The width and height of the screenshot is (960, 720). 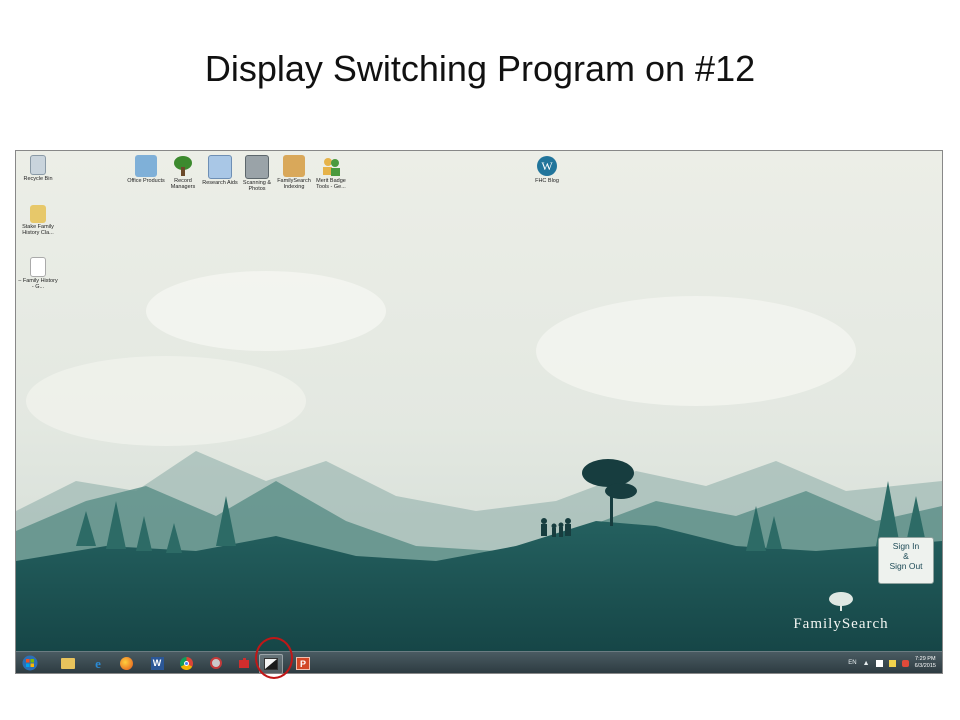 I want to click on system-tray: EN ▲ 7:29 PM 6/3/2015, so click(x=892, y=662).